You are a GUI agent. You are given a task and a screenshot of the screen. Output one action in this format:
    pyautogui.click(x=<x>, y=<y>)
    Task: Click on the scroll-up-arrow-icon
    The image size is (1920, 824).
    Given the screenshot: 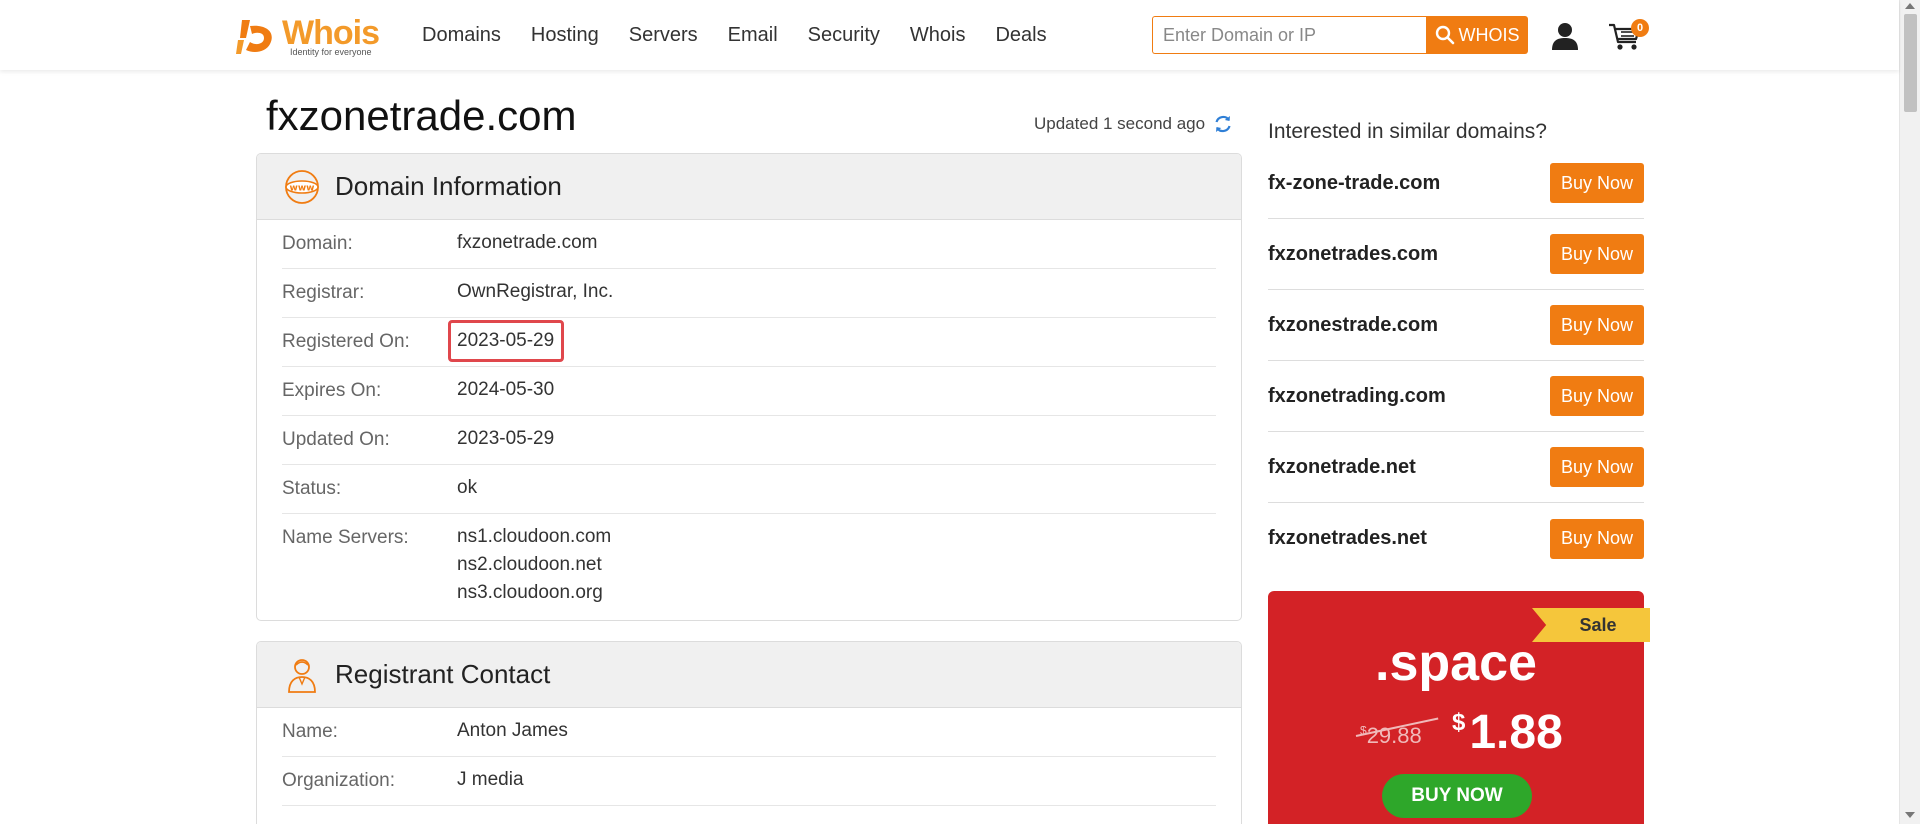 What is the action you would take?
    pyautogui.click(x=1910, y=6)
    